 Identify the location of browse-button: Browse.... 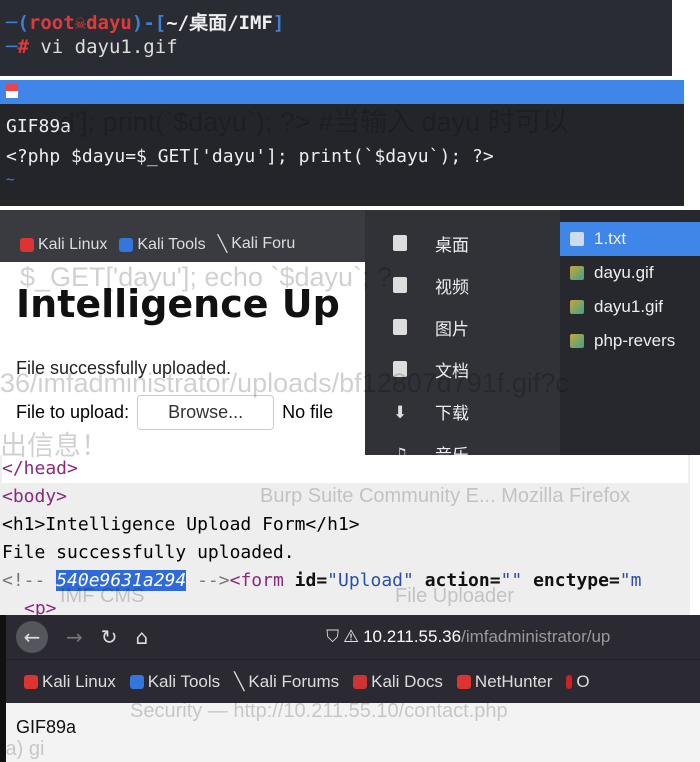
(206, 412).